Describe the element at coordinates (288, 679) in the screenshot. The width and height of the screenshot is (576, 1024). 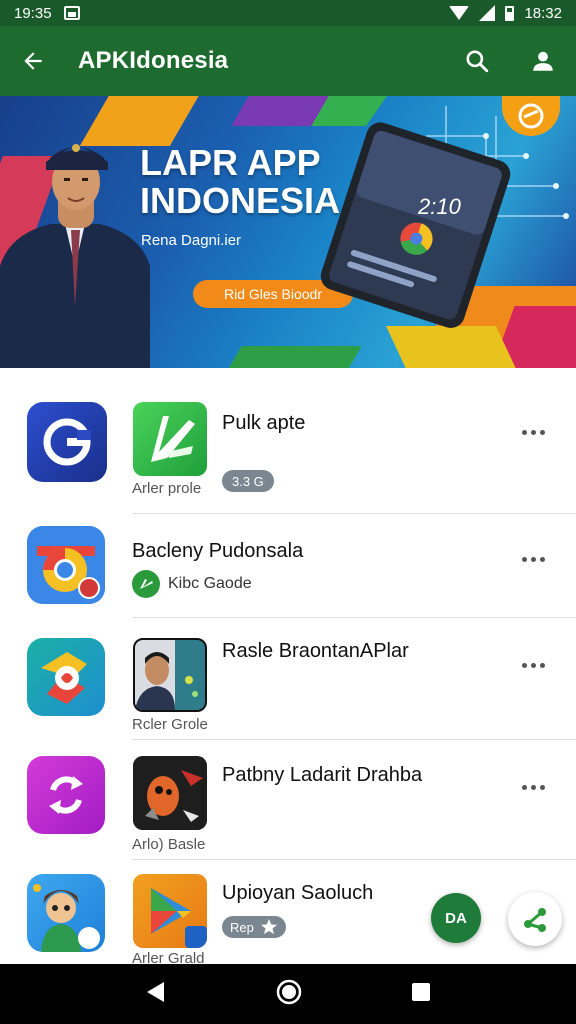
I see `list-item: Rasle BraontanAPlar Rcler Grole` at that location.